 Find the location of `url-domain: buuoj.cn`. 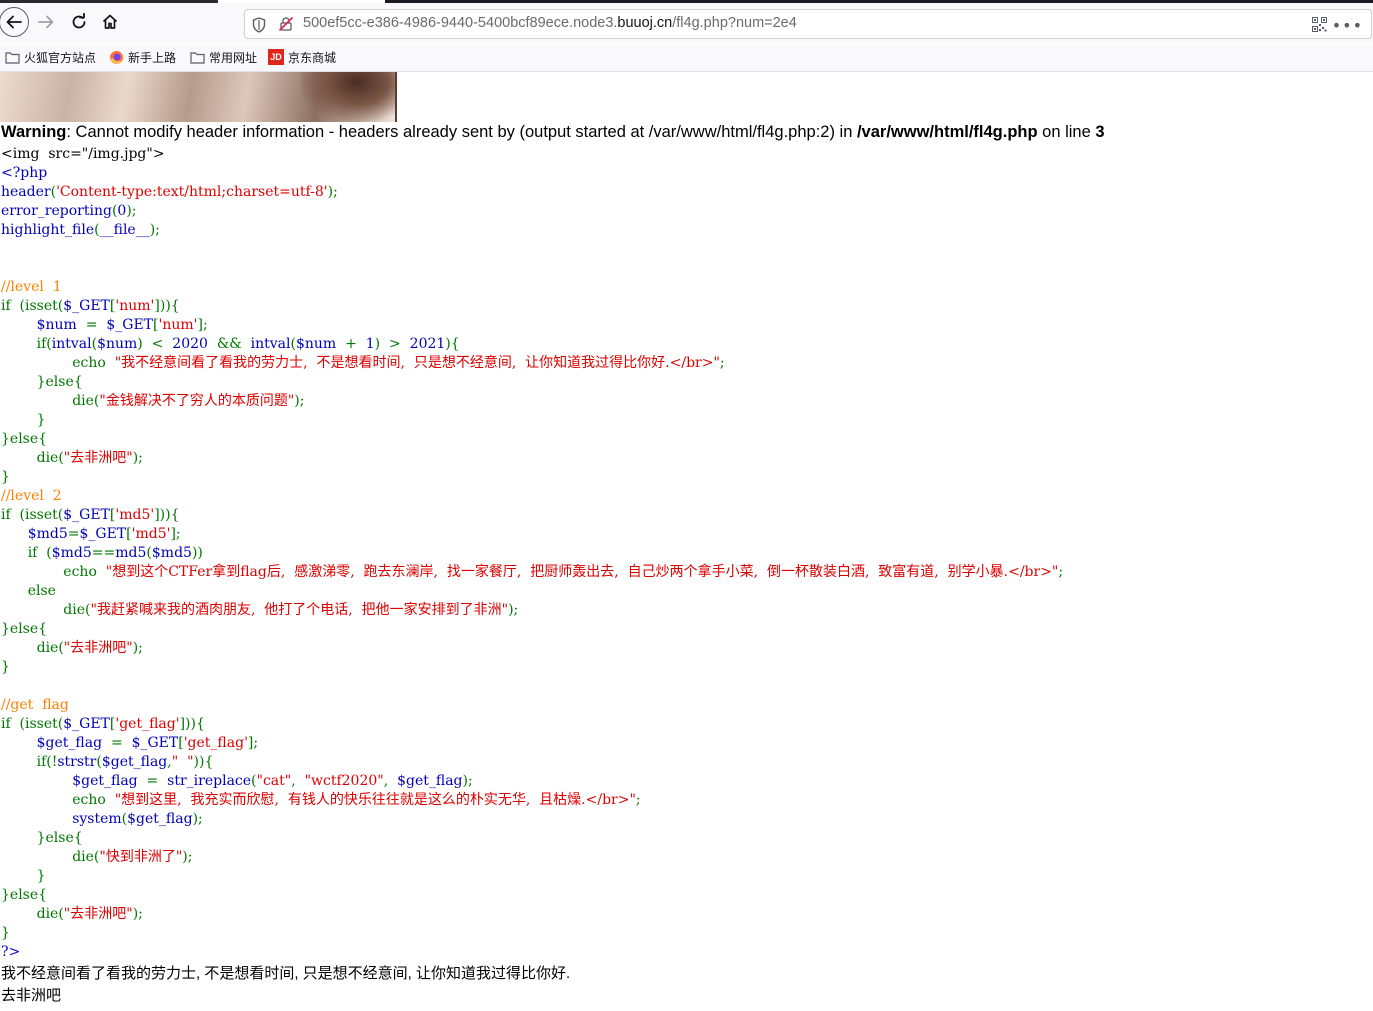

url-domain: buuoj.cn is located at coordinates (645, 23).